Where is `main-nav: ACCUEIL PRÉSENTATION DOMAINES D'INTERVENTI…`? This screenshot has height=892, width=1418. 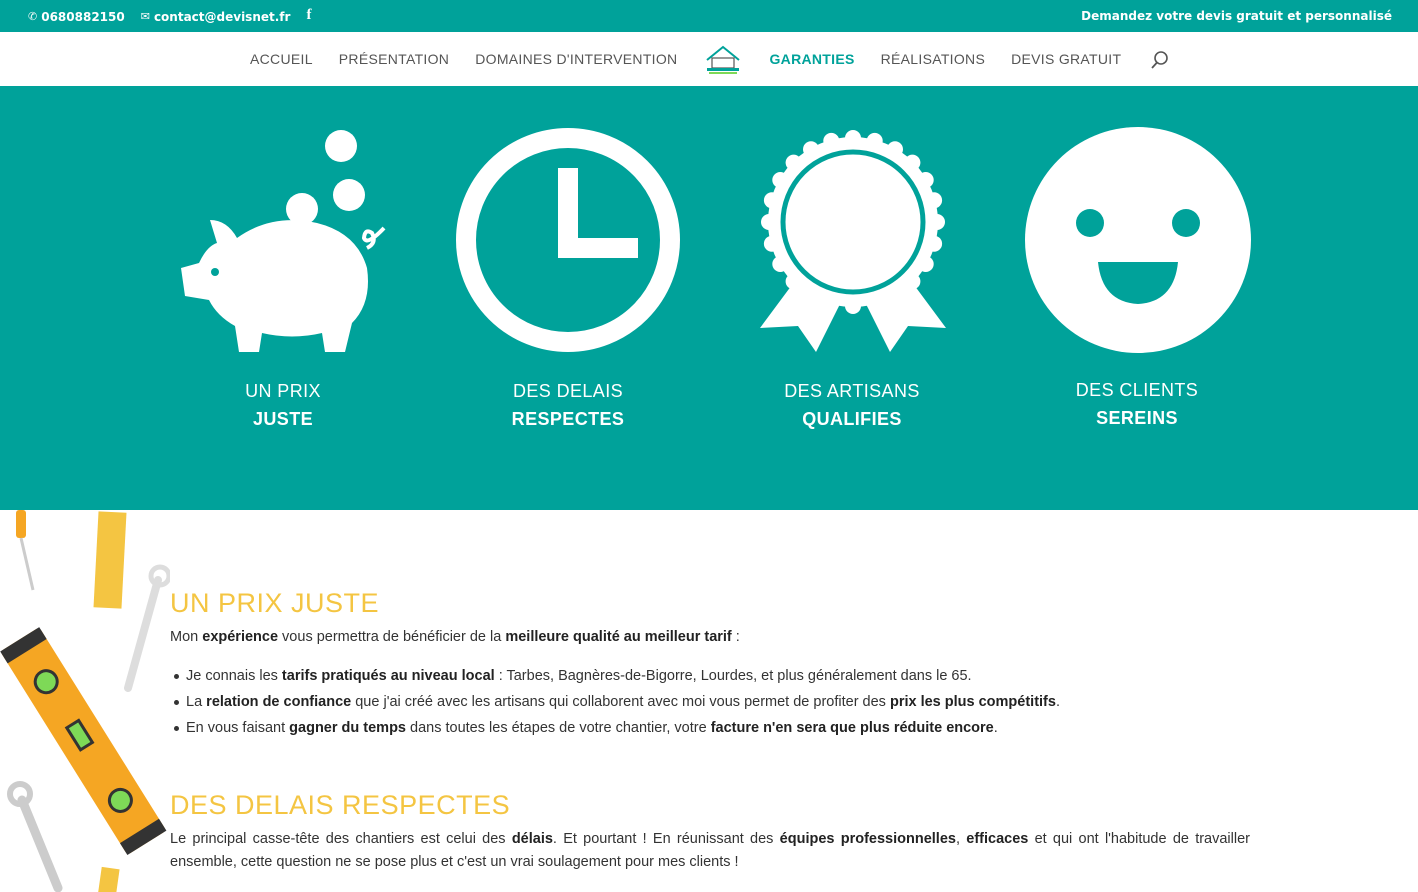 main-nav: ACCUEIL PRÉSENTATION DOMAINES D'INTERVENTI… is located at coordinates (709, 59).